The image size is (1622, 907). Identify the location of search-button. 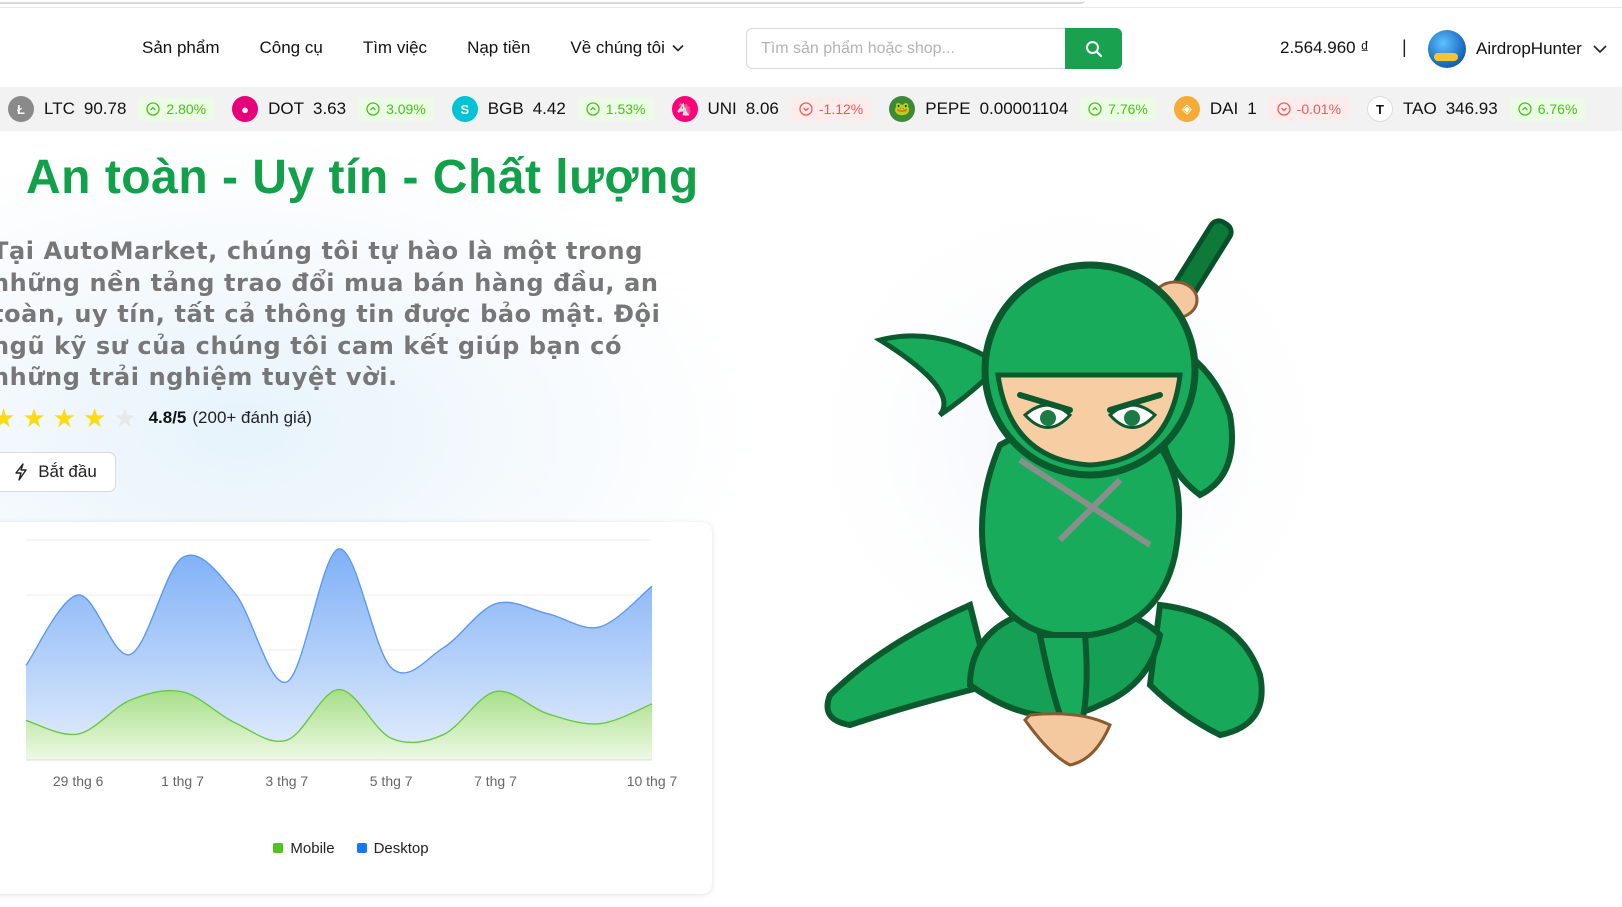
(1093, 48).